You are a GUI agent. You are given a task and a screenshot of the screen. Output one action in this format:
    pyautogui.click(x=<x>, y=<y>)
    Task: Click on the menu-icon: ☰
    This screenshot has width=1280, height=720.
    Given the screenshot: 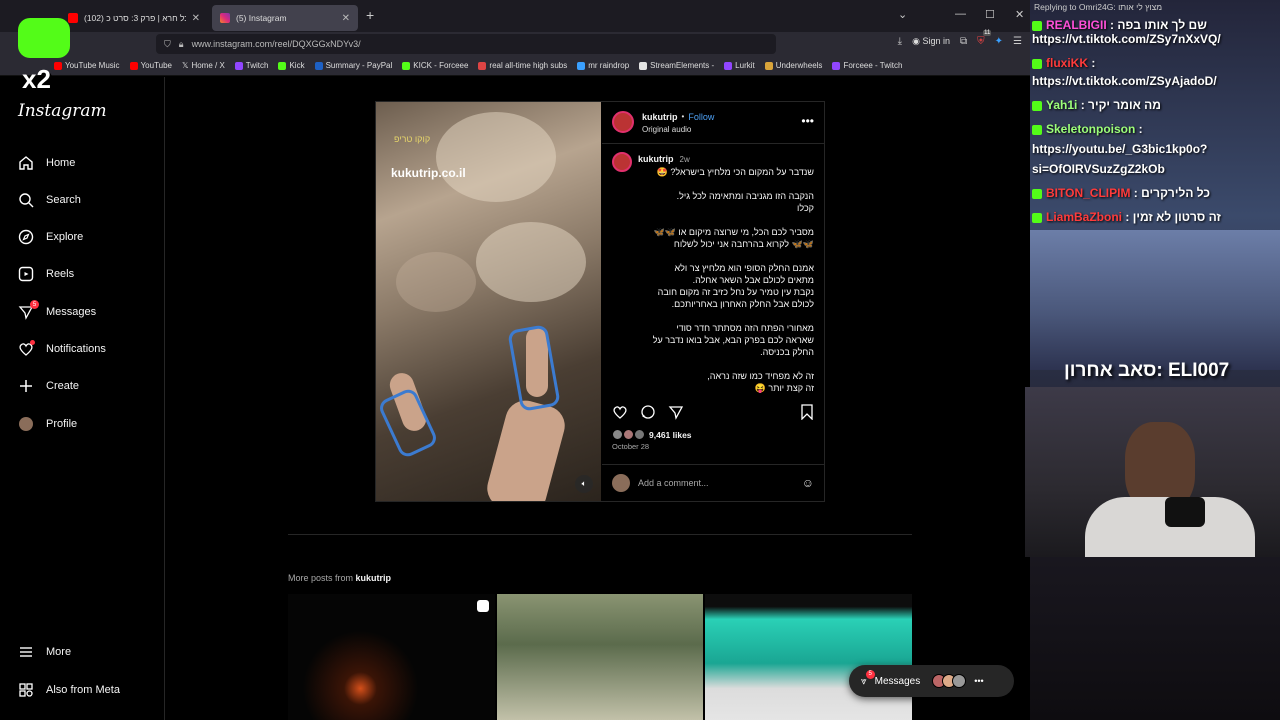 What is the action you would take?
    pyautogui.click(x=1017, y=41)
    